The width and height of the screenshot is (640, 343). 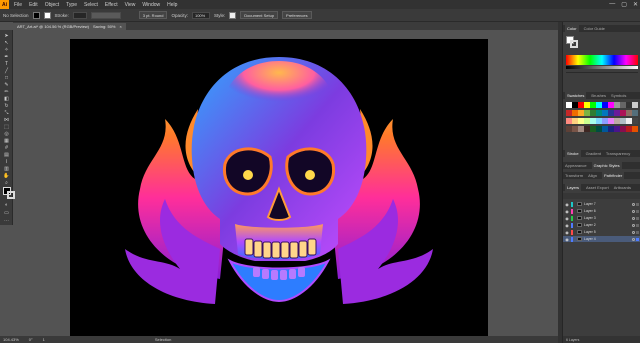 I want to click on artboard-number: 1, so click(x=44, y=339).